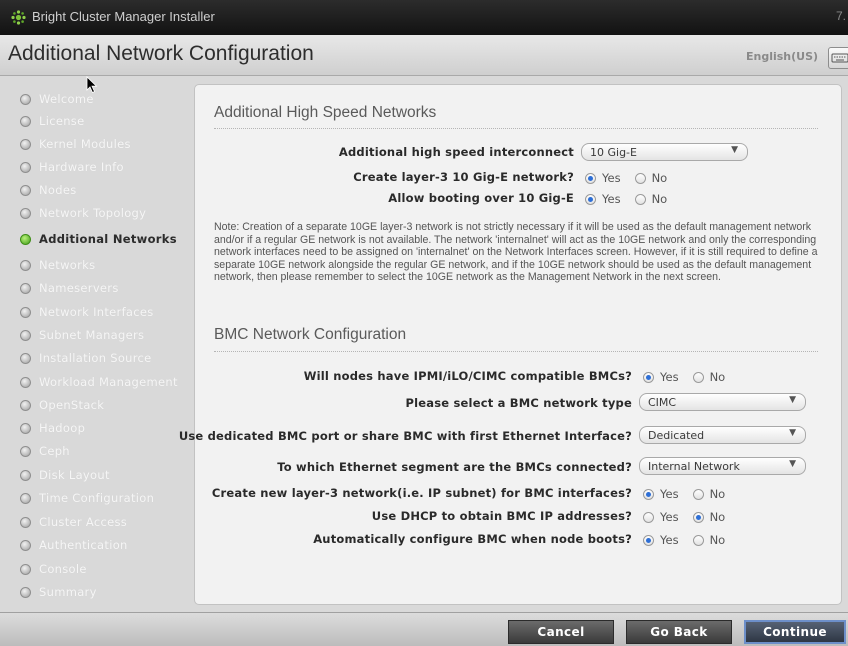 Image resolution: width=848 pixels, height=646 pixels. Describe the element at coordinates (661, 494) in the screenshot. I see `bmc-subnet-yes: Yes` at that location.